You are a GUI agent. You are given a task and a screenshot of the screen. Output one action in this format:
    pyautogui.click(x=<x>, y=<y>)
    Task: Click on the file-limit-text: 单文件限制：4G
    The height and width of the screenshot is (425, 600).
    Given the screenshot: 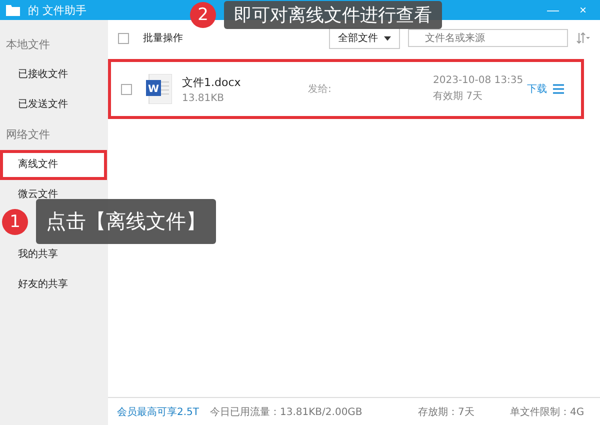 What is the action you would take?
    pyautogui.click(x=547, y=412)
    